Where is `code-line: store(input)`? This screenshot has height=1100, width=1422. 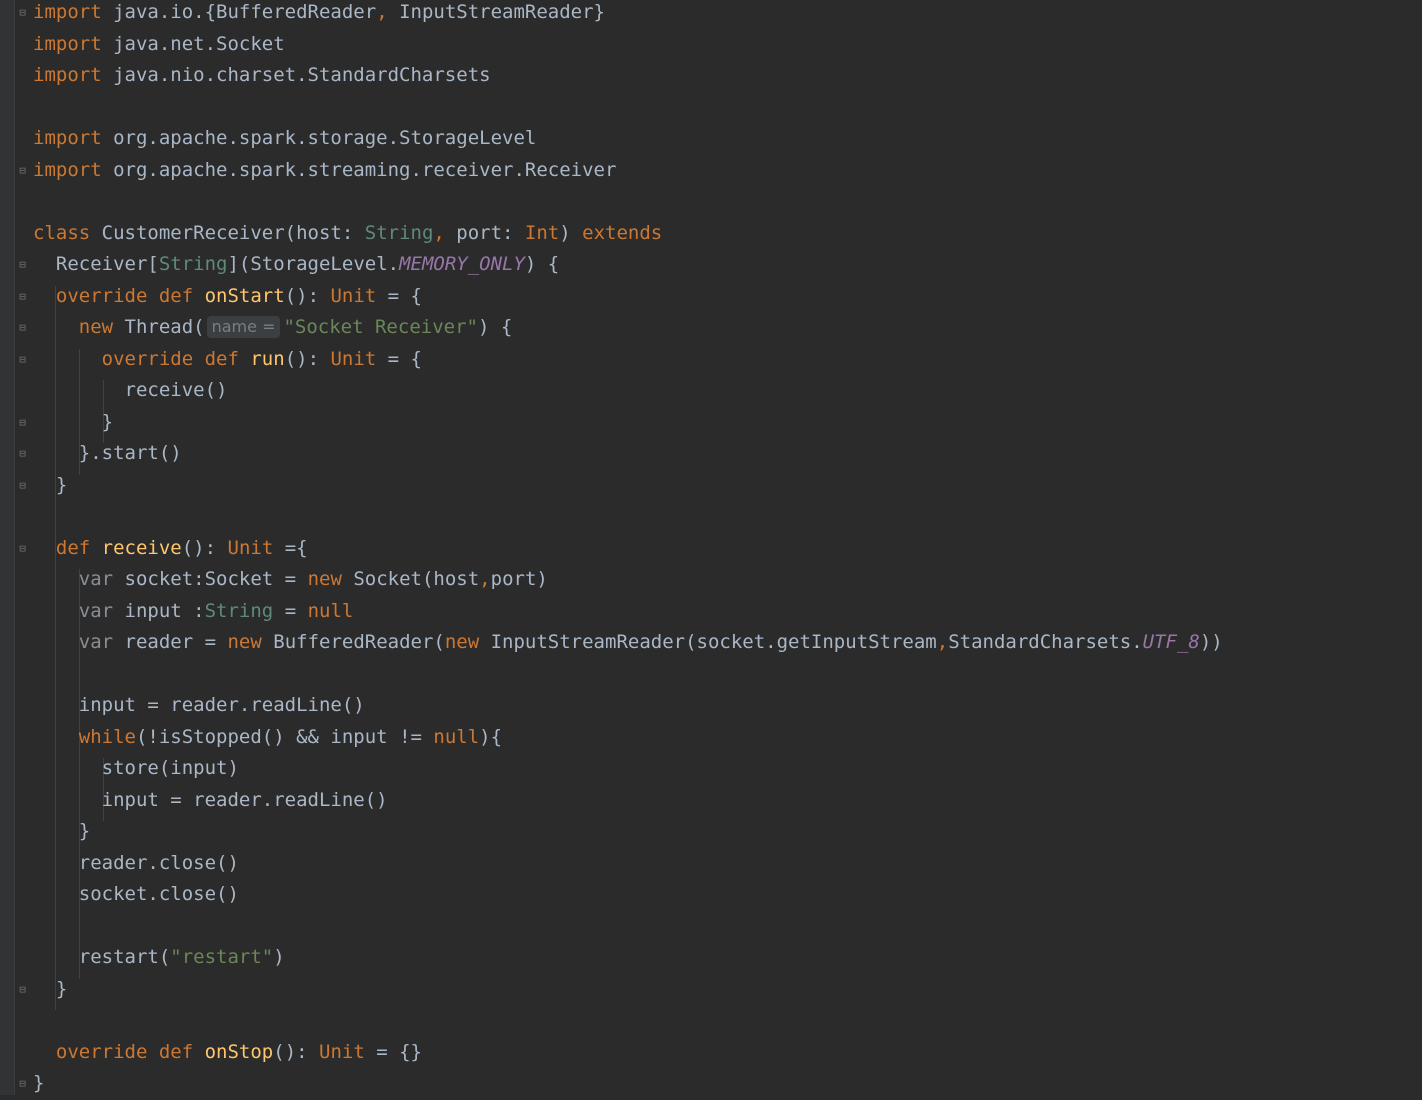 code-line: store(input) is located at coordinates (628, 769).